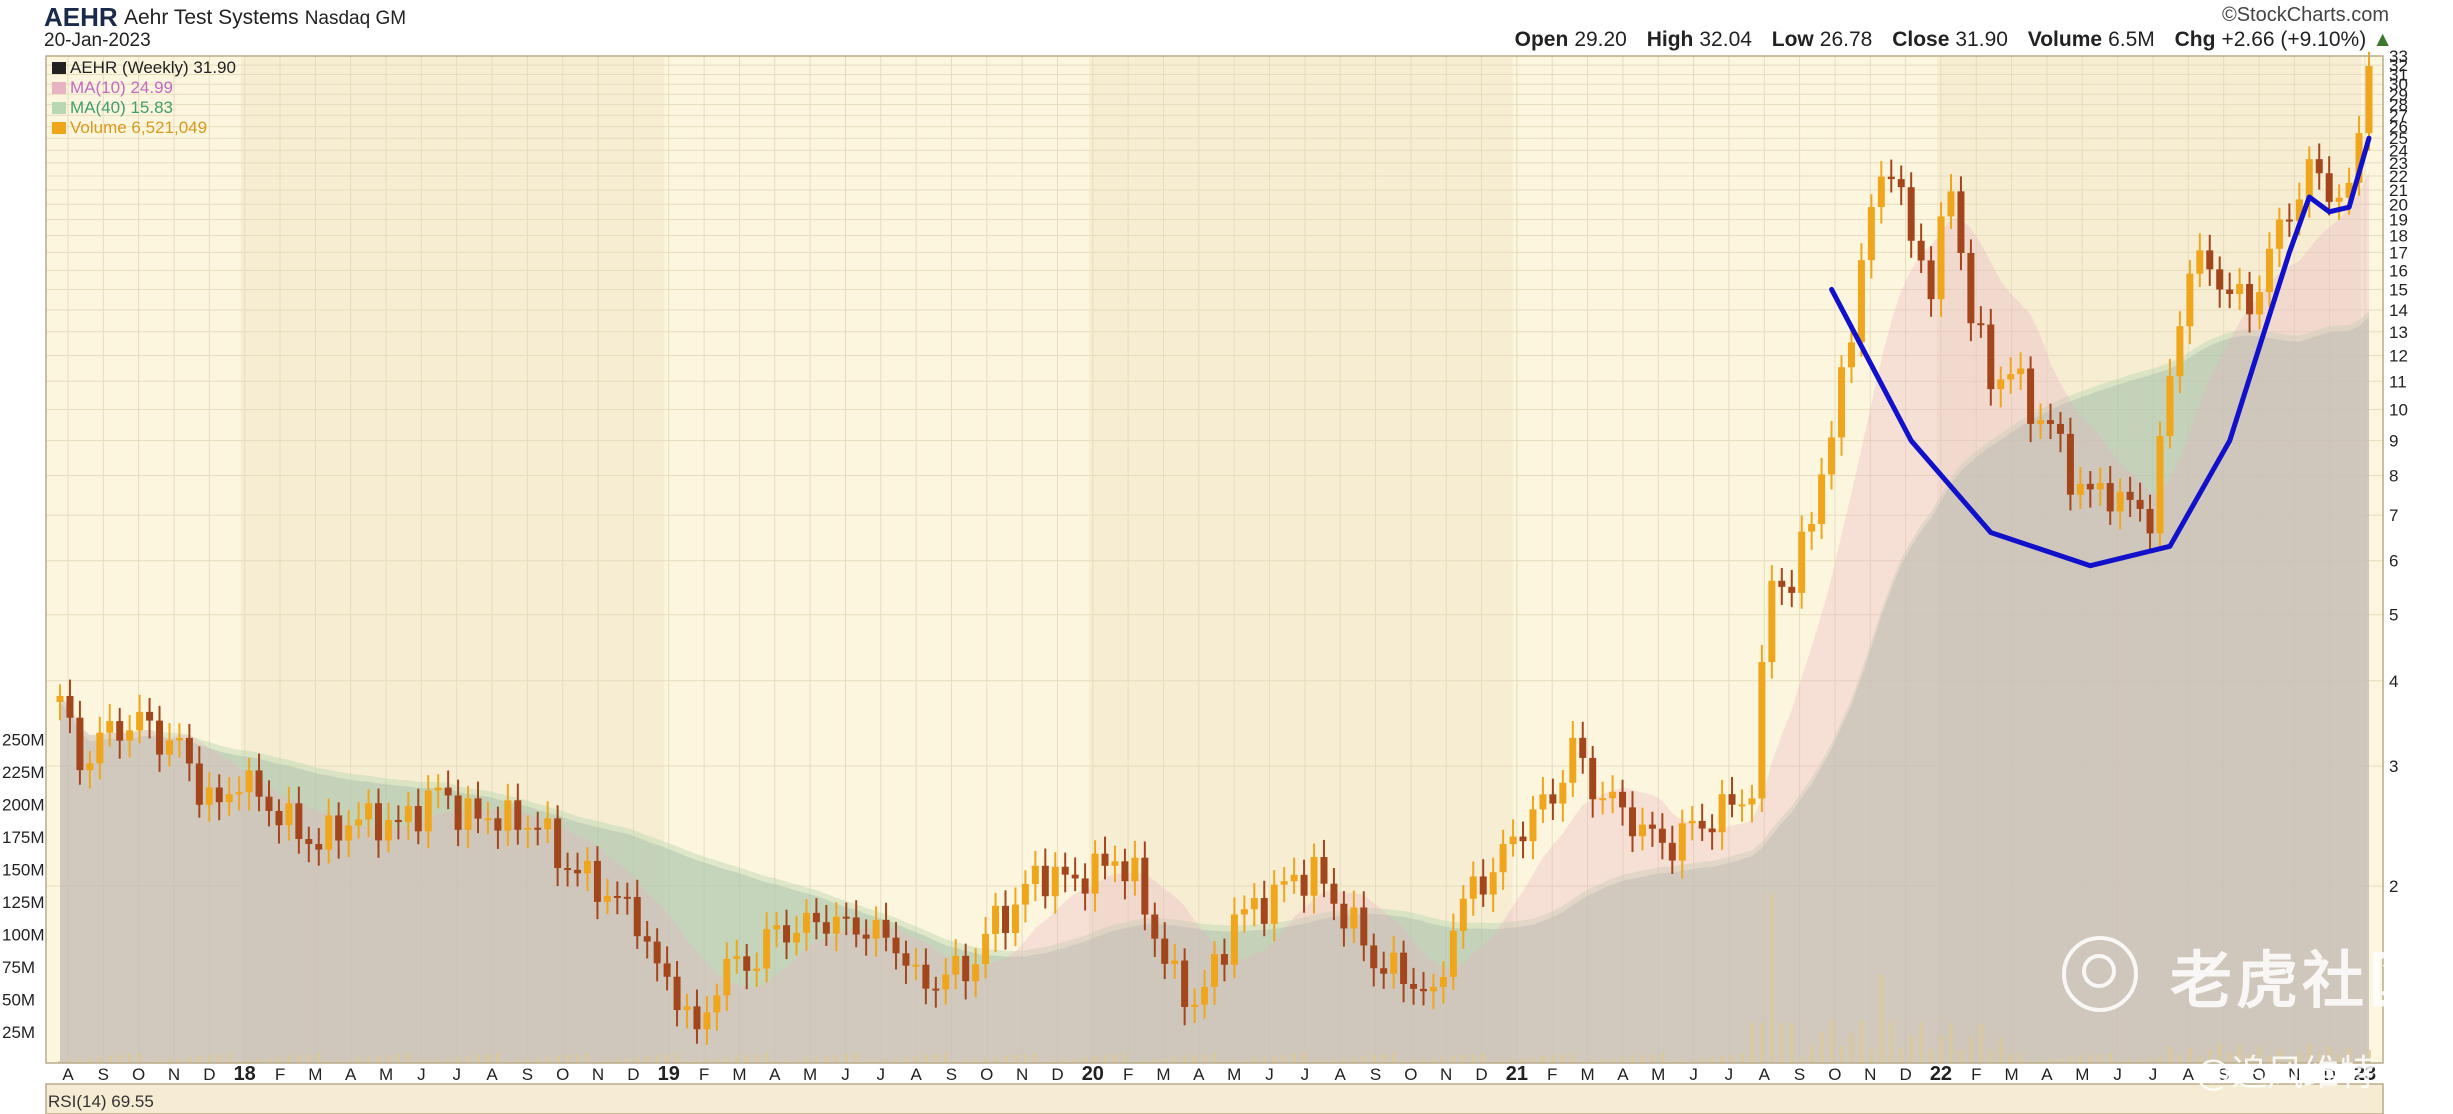  Describe the element at coordinates (1305, 1074) in the screenshot. I see `x-tick-label: J` at that location.